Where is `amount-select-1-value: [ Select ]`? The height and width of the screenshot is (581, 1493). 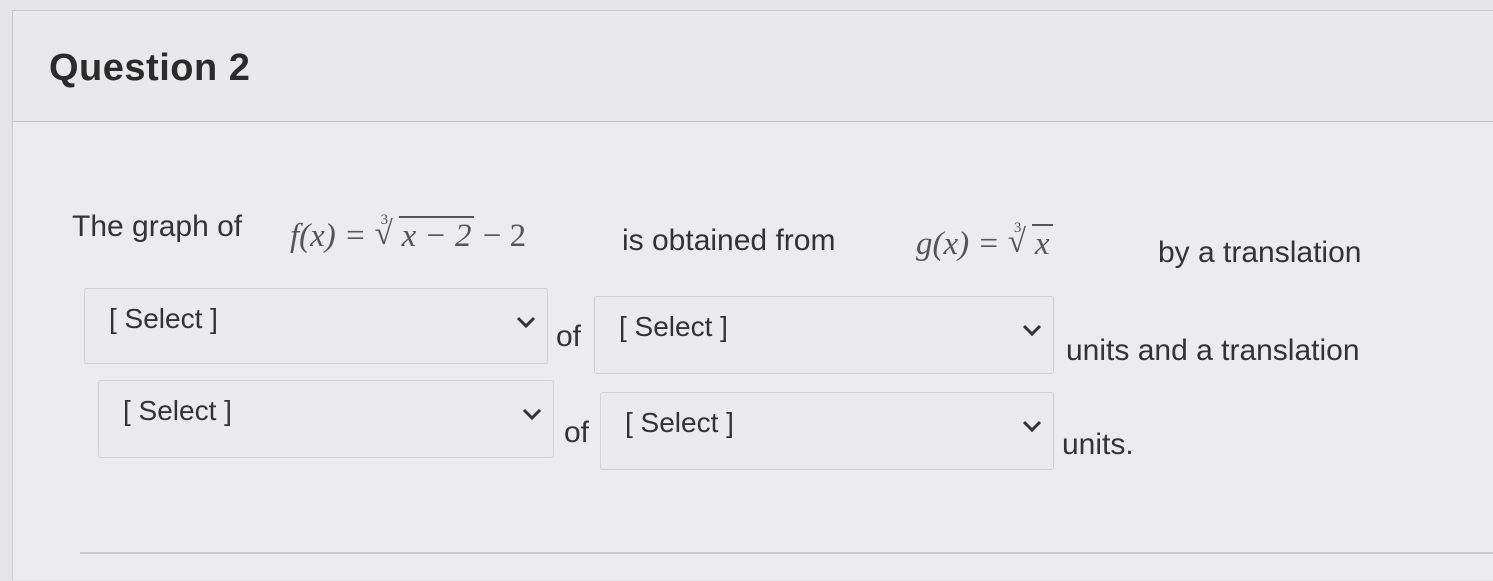 amount-select-1-value: [ Select ] is located at coordinates (673, 326).